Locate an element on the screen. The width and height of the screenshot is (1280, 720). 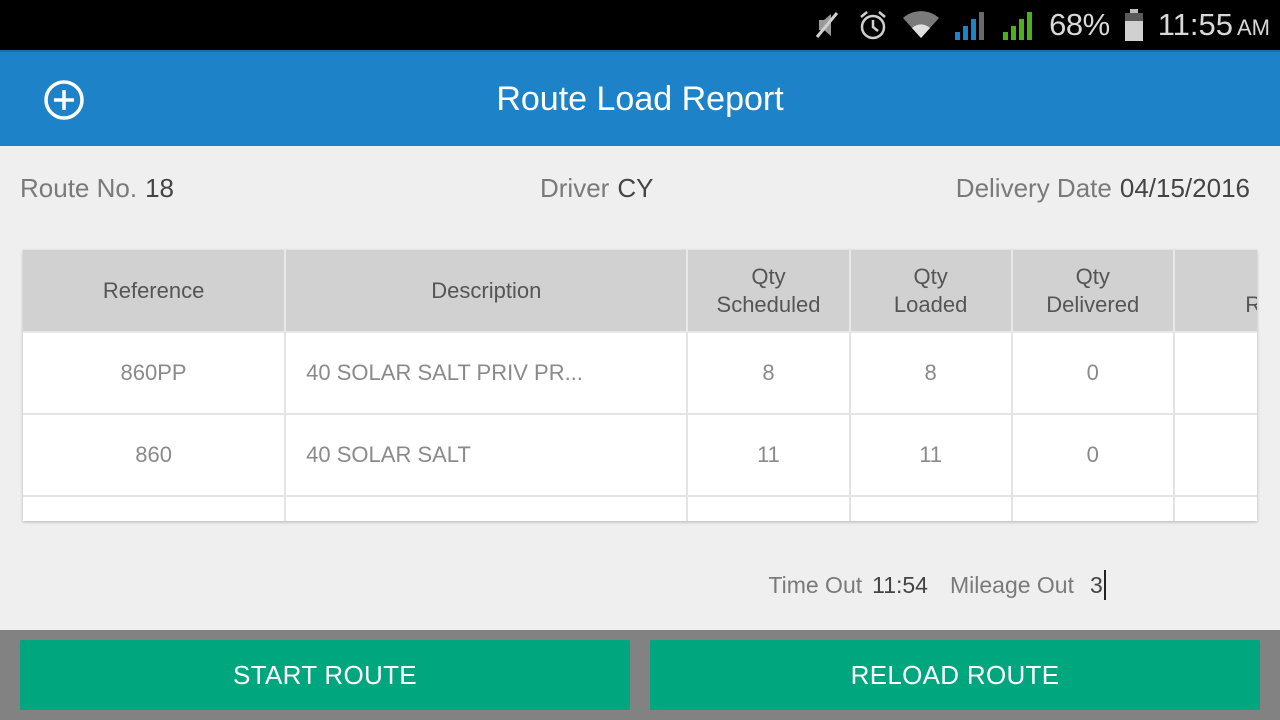
time-mileage-row: Time Out 11:54 Mileage Out 3 is located at coordinates (949, 585).